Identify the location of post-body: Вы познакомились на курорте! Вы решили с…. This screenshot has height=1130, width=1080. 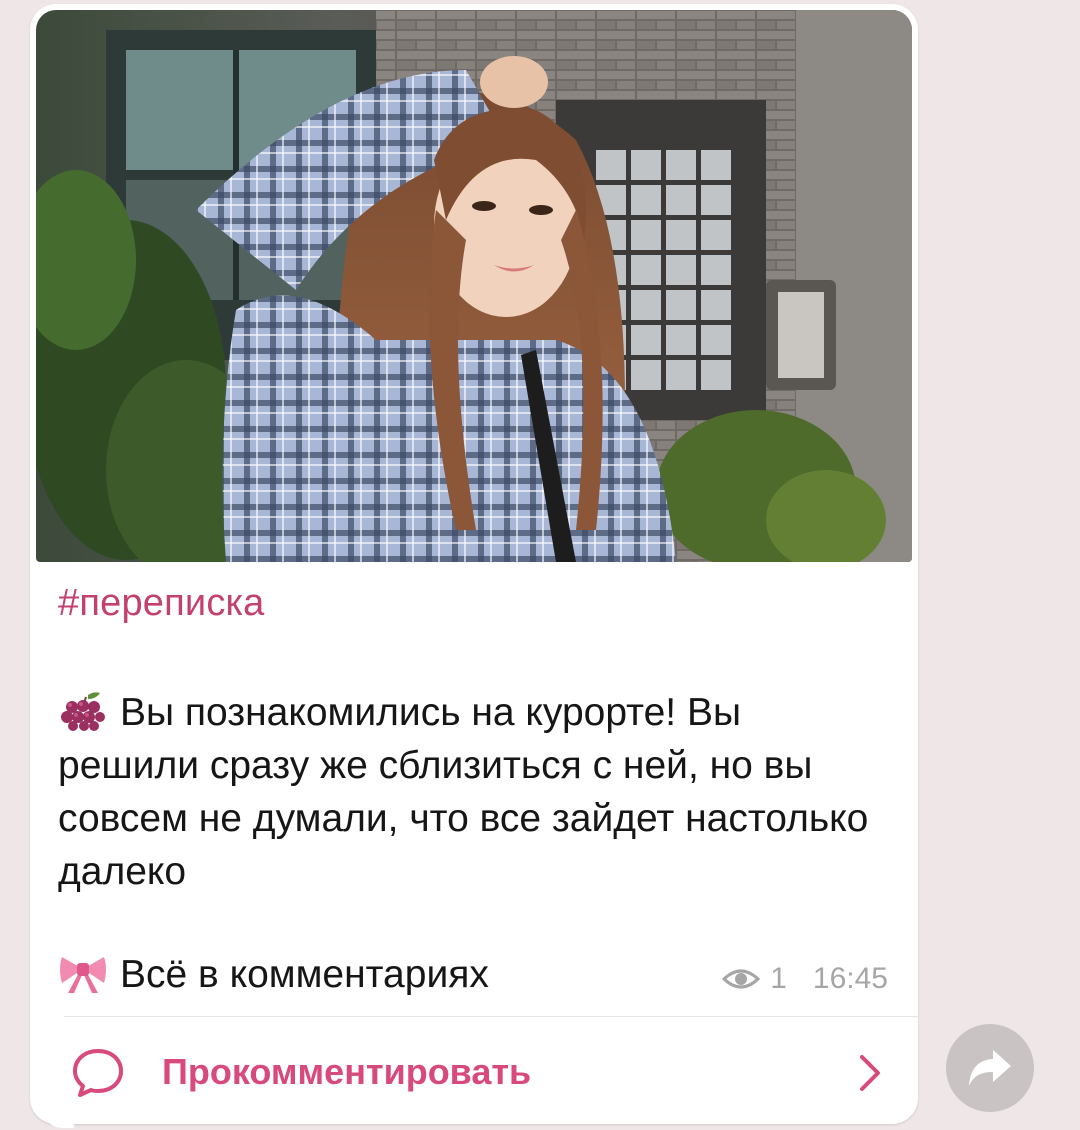
(463, 792).